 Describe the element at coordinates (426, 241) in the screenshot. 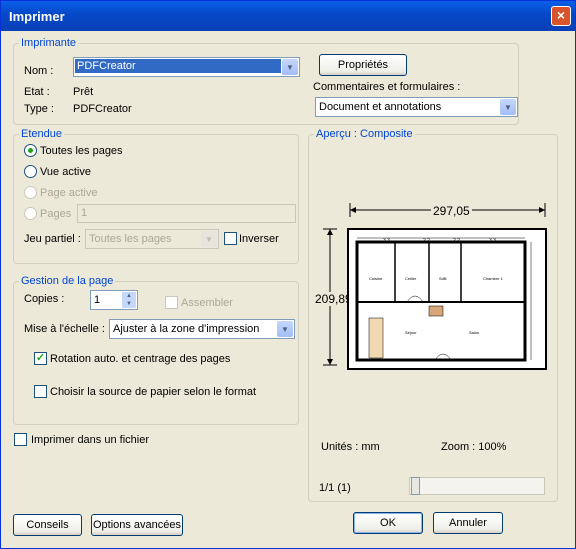

I see `plan-dim-2: 2.2` at that location.